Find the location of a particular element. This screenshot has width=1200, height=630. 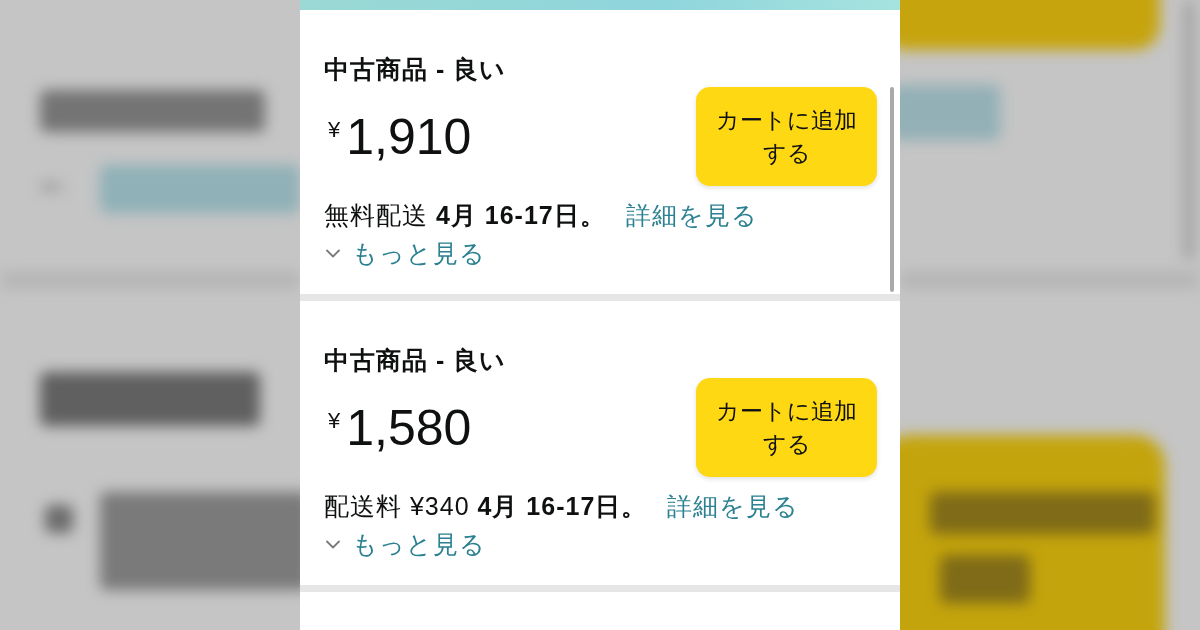

price-amount: 1,910 is located at coordinates (409, 136).